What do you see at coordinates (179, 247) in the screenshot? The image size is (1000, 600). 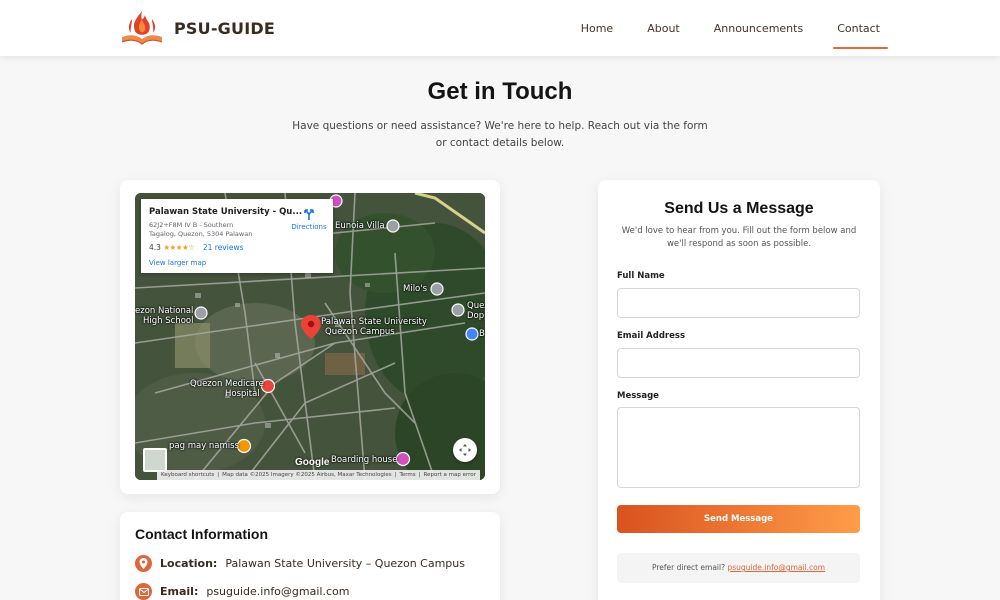 I see `rating-stars-icon: ★★★★☆` at bounding box center [179, 247].